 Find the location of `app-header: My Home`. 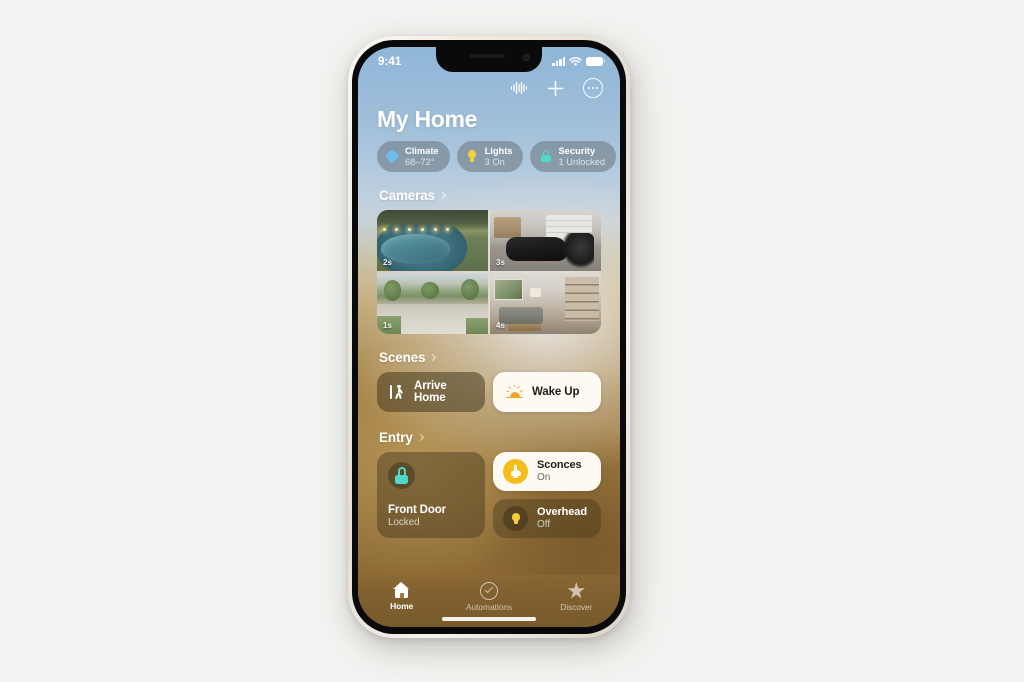

app-header: My Home is located at coordinates (489, 103).